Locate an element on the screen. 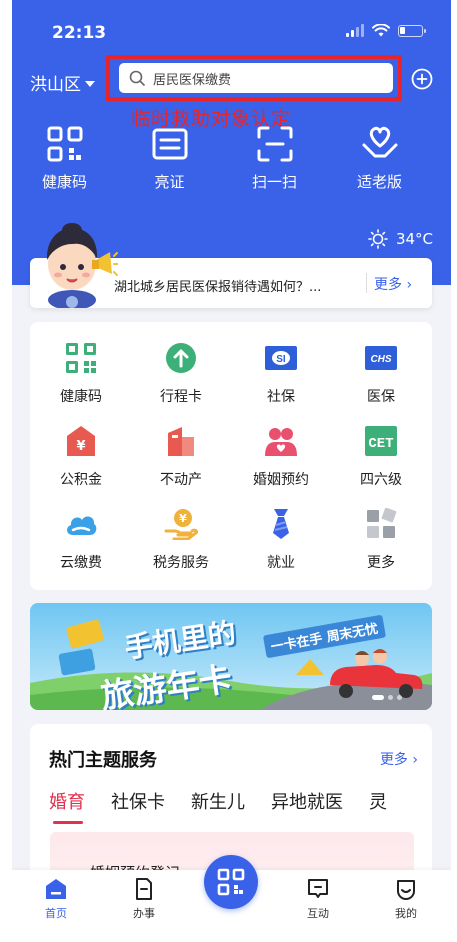  quick-action-label: 适老版 is located at coordinates (379, 182).